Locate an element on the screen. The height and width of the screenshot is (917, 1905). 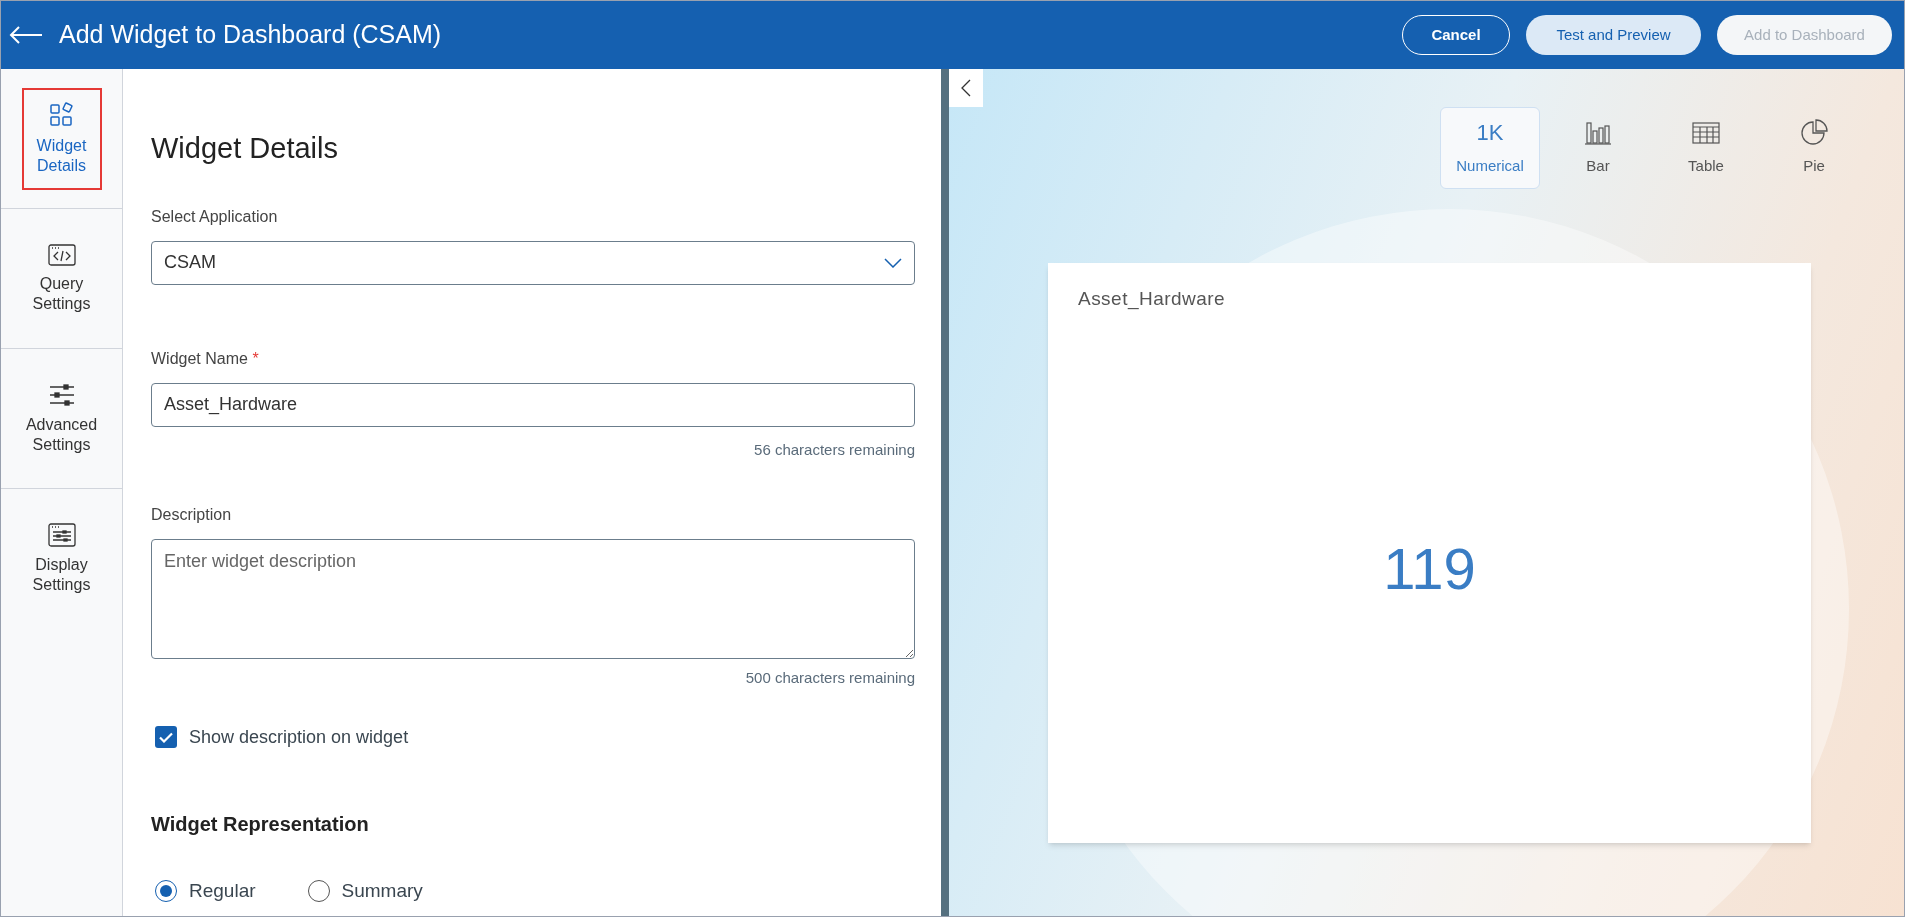
page-title: Add Widget to Dashboard (CSAM) is located at coordinates (250, 35).